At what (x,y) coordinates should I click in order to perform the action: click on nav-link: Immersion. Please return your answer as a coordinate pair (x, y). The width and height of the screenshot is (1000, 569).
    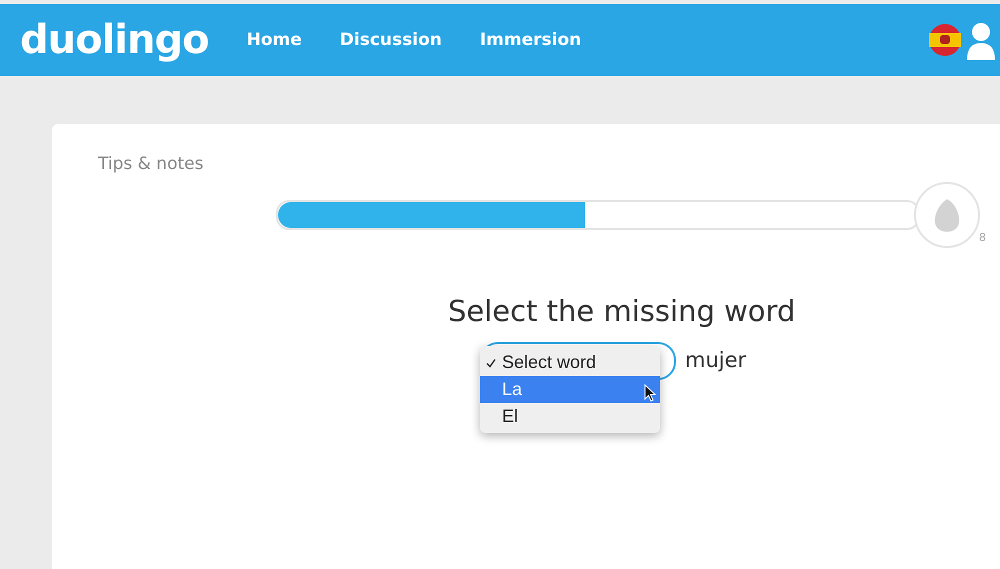
    Looking at the image, I should click on (531, 40).